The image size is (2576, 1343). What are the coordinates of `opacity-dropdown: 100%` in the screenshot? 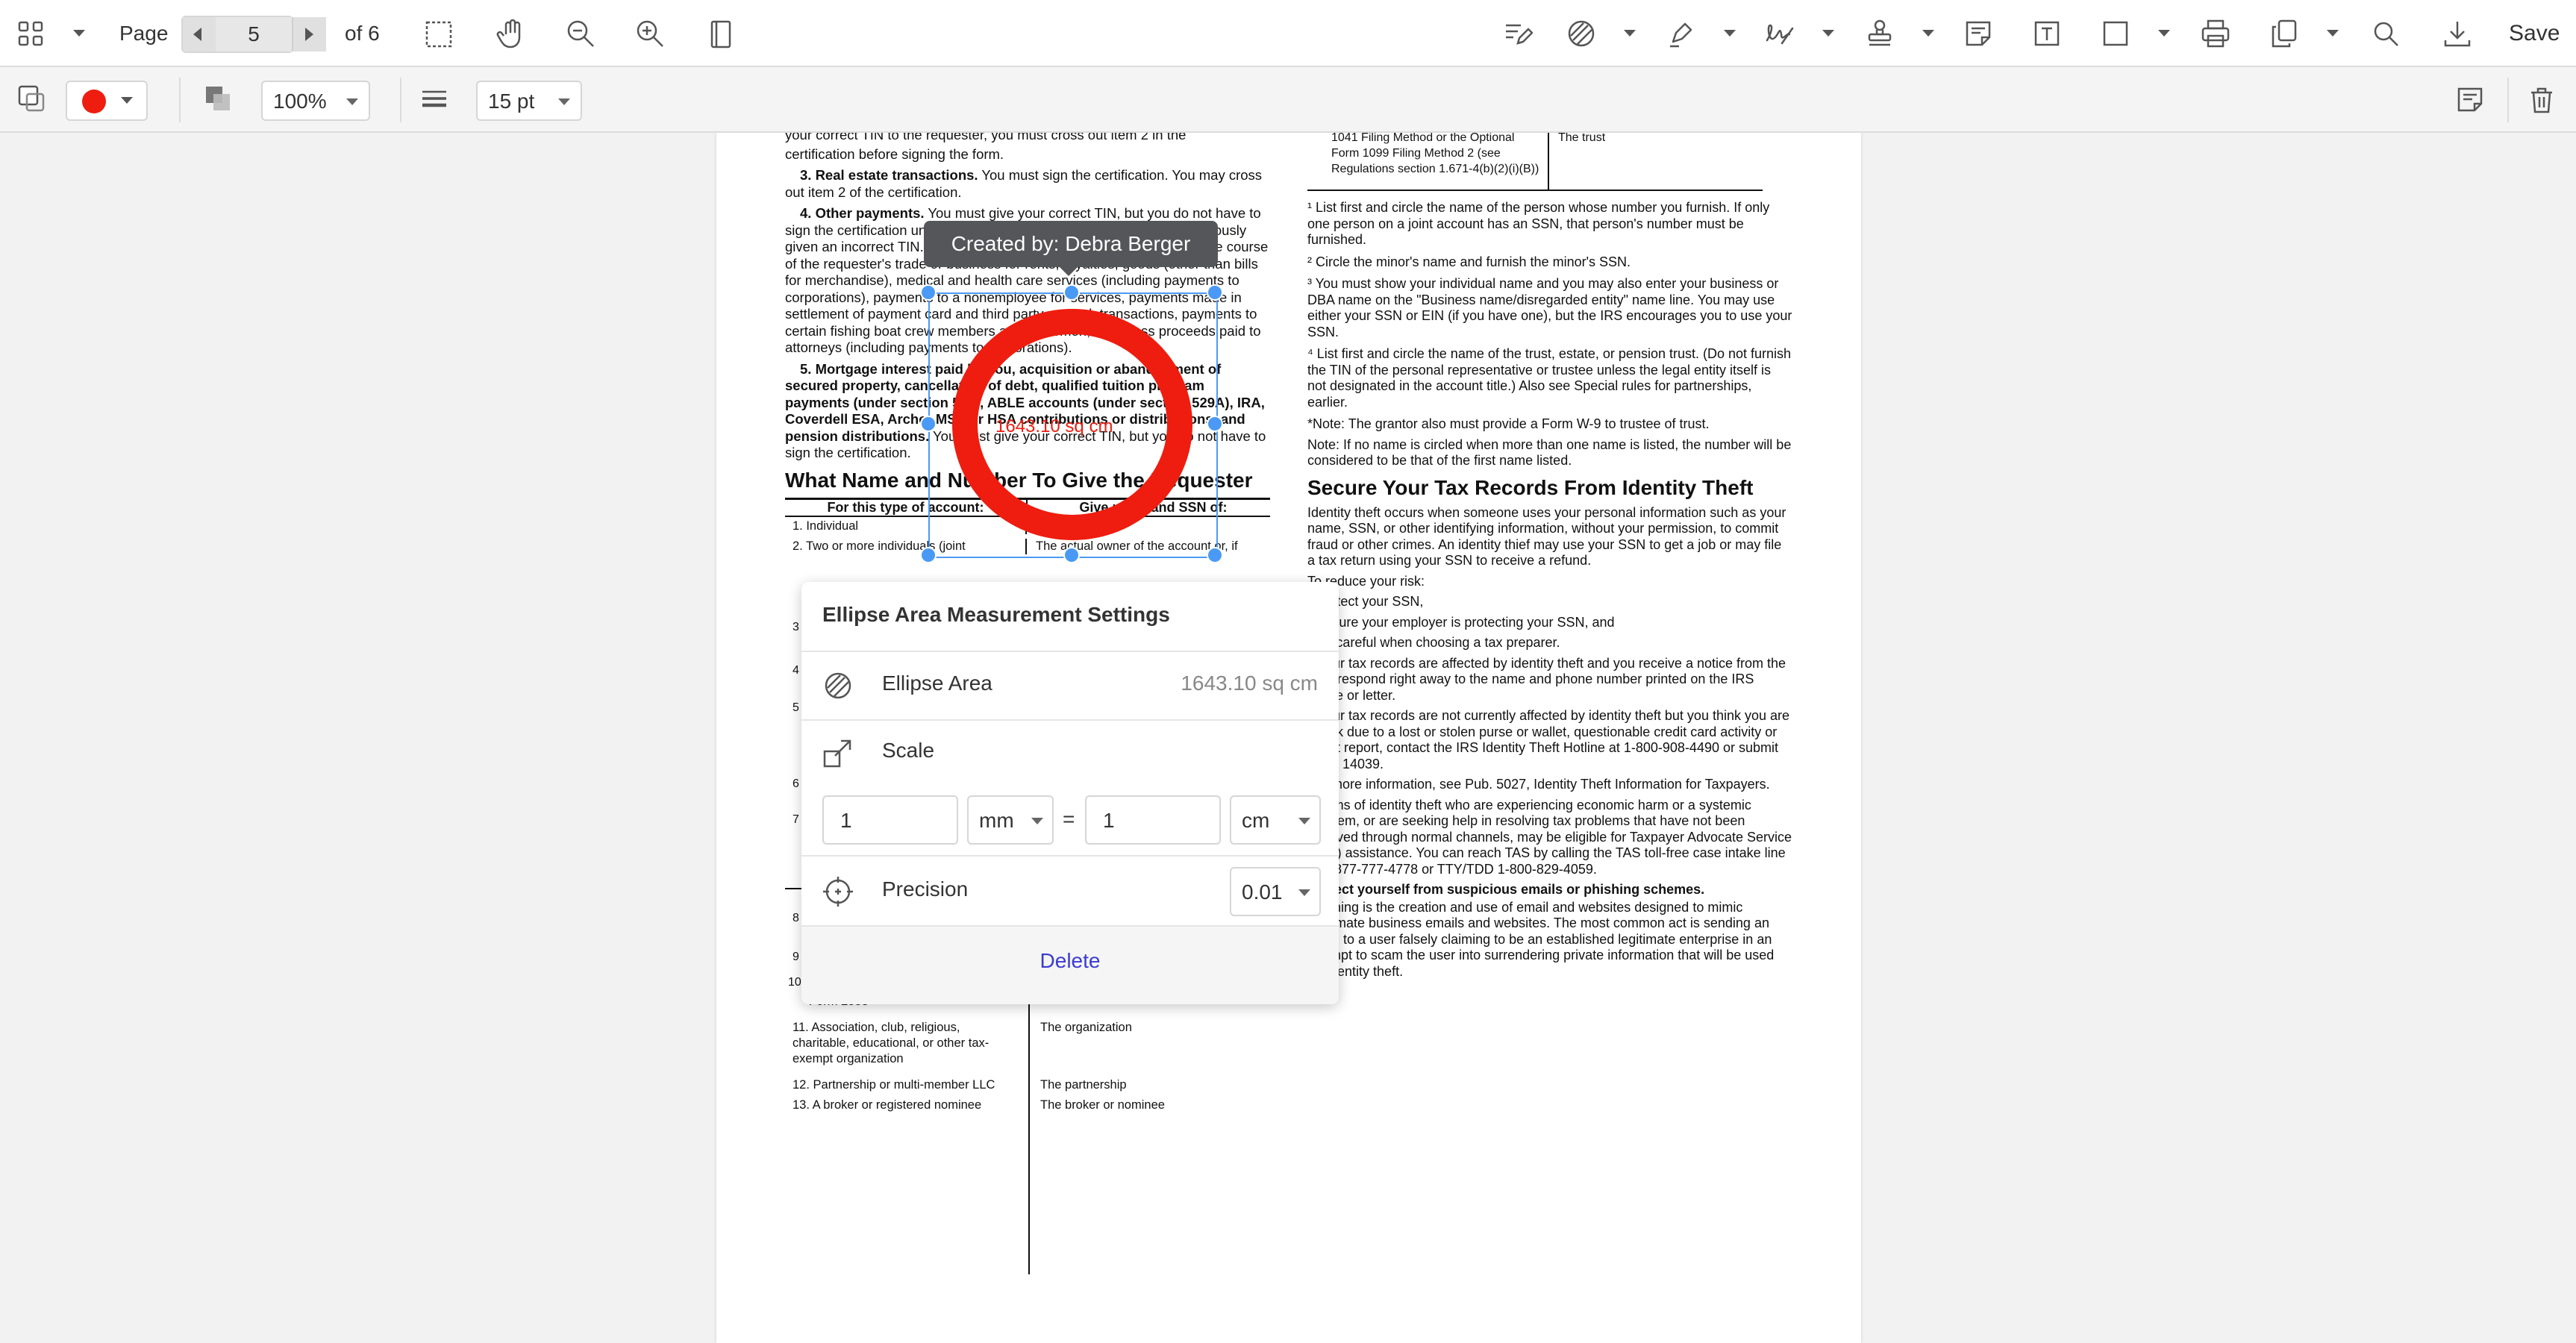 It's located at (315, 101).